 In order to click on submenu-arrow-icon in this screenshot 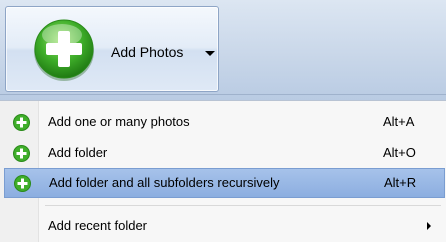, I will do `click(429, 226)`.